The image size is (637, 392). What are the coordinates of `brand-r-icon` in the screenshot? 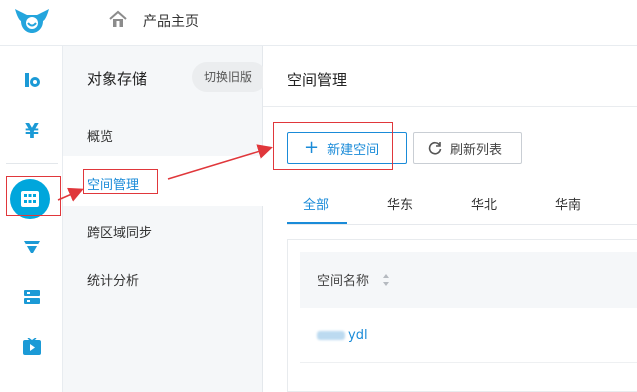 It's located at (32, 80).